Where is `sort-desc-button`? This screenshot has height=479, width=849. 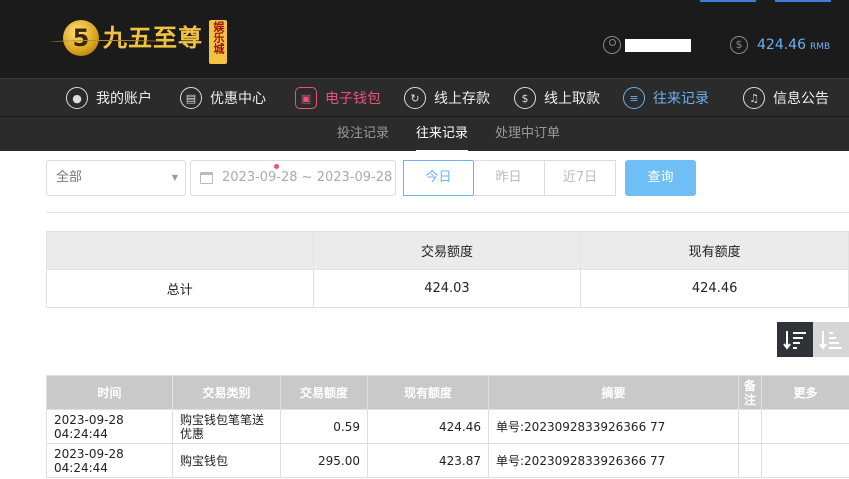
sort-desc-button is located at coordinates (795, 339).